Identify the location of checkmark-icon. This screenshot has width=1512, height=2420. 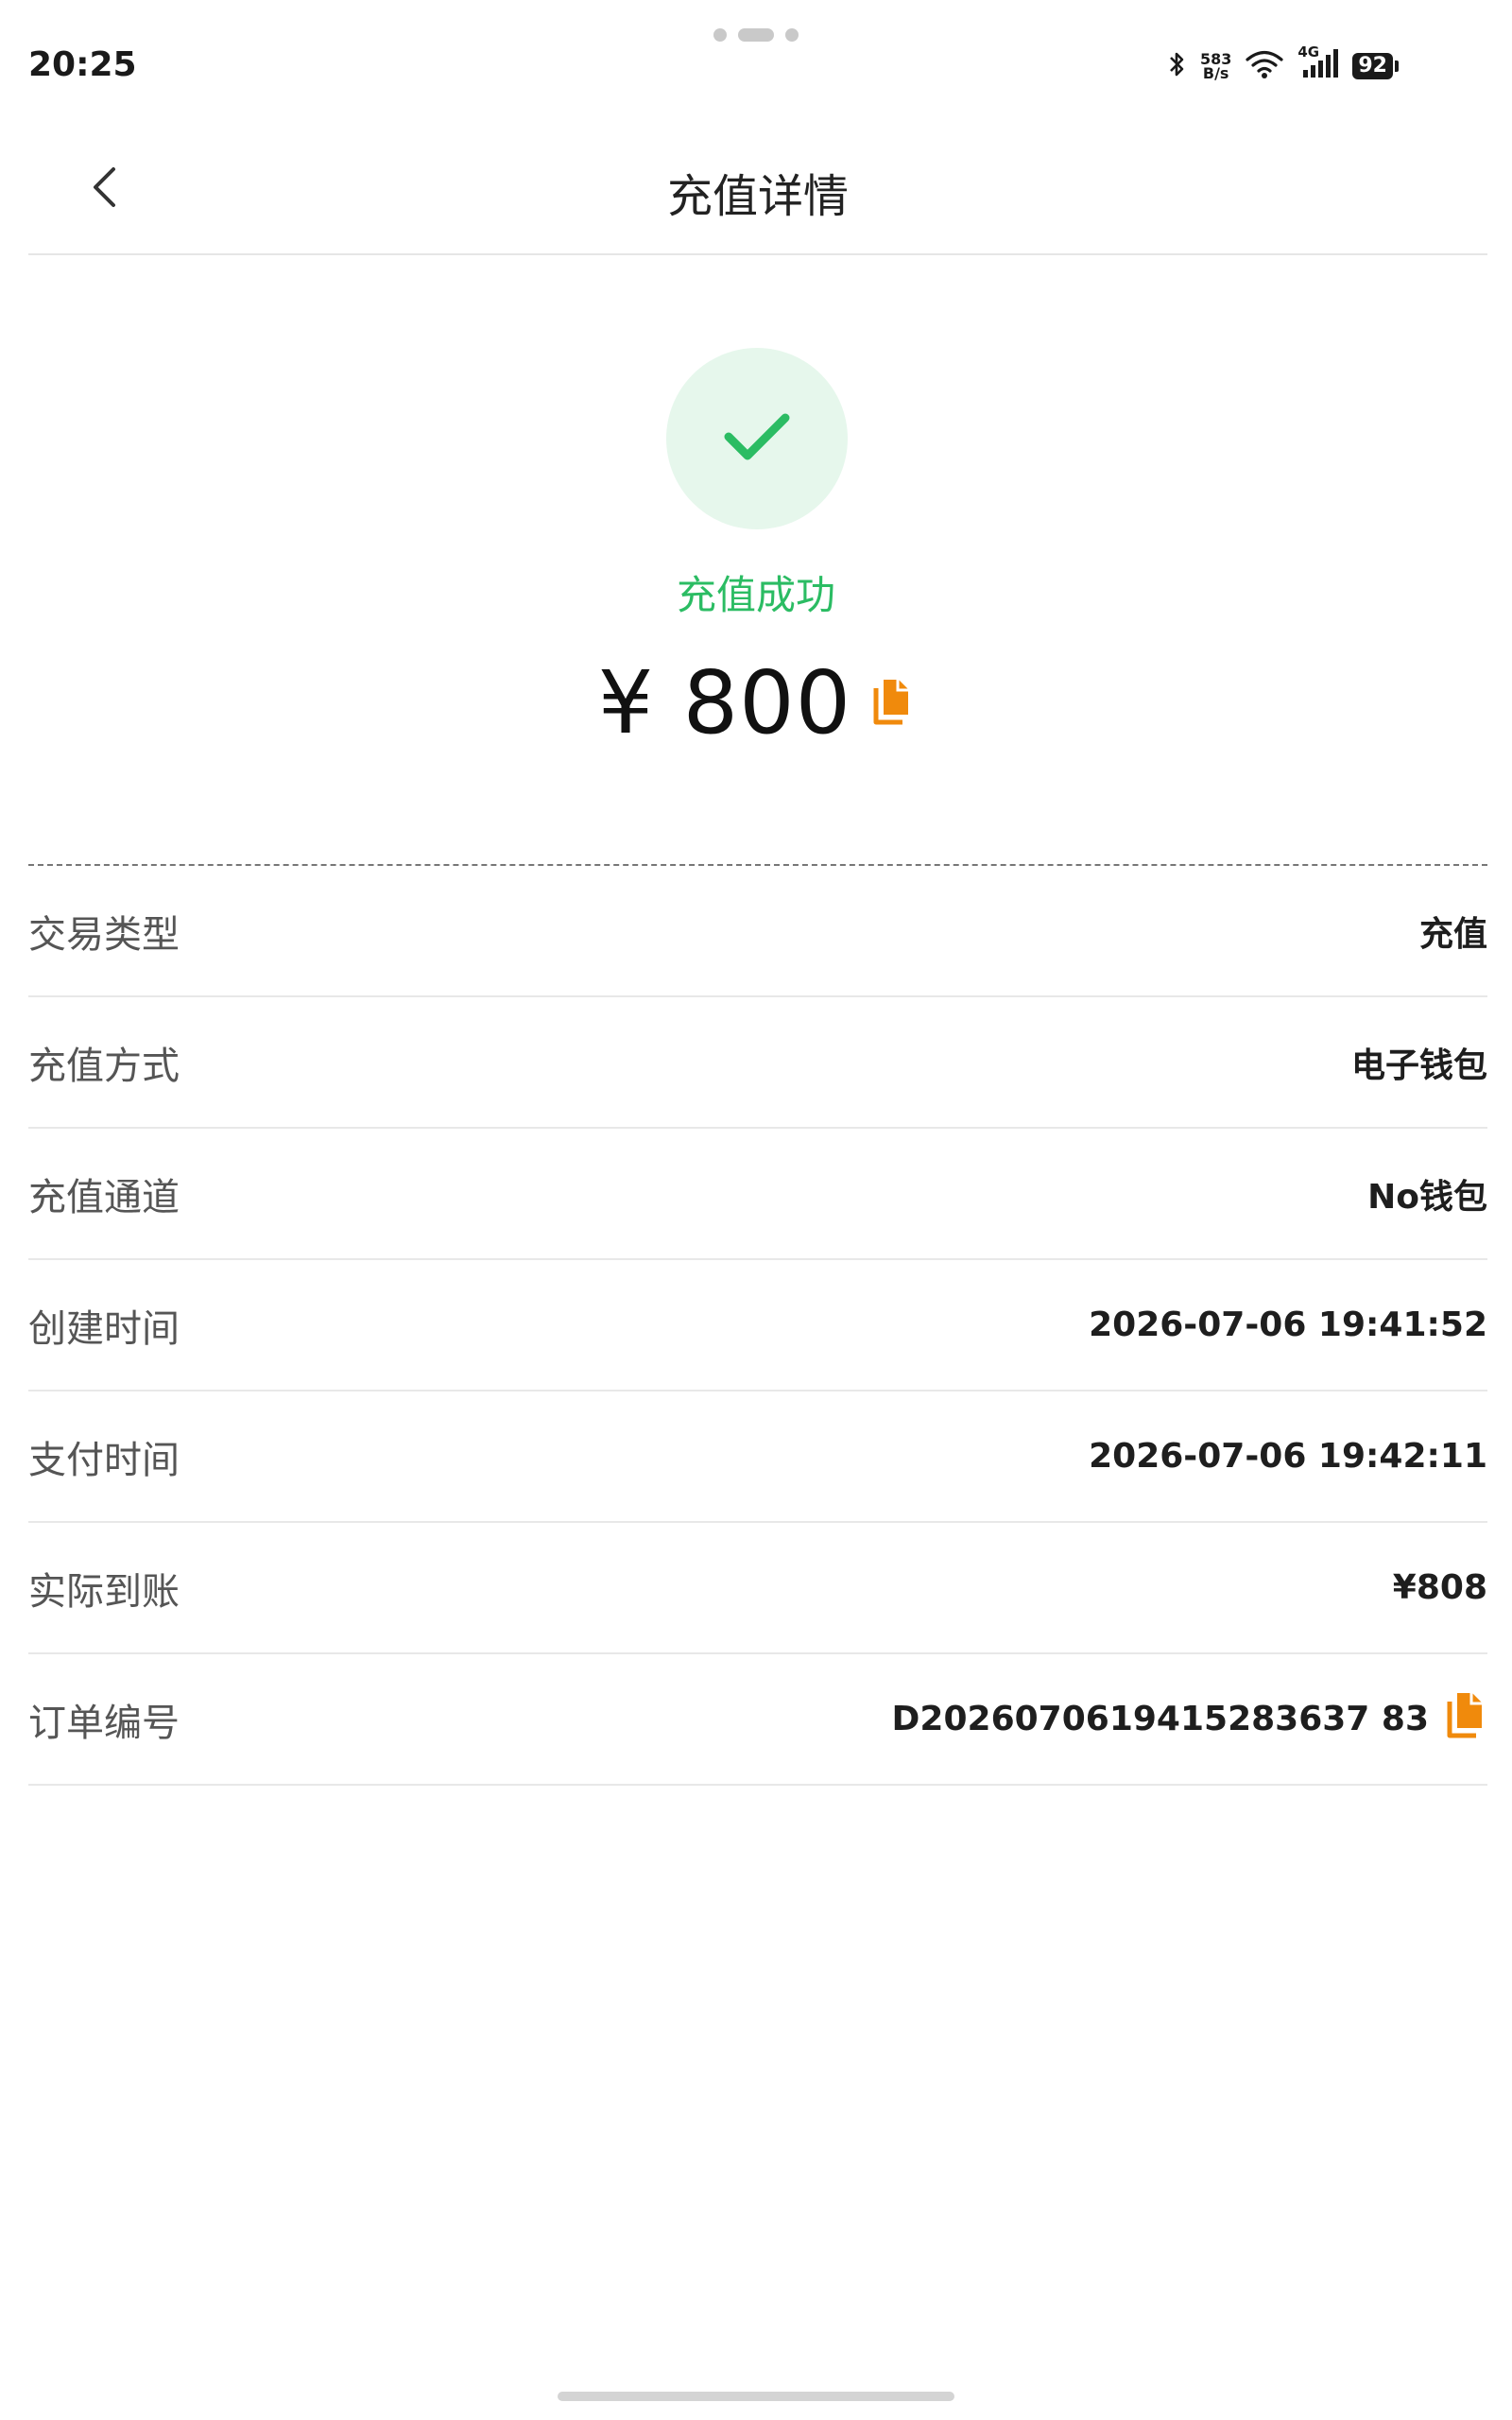
(757, 439).